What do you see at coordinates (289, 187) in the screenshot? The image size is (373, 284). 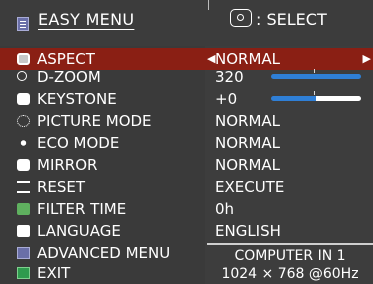 I see `reset-value: EXECUTE` at bounding box center [289, 187].